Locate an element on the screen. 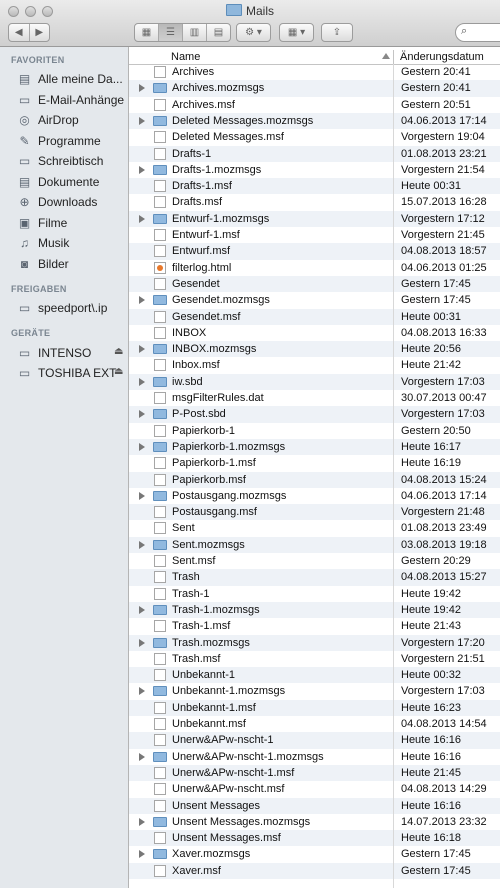 The image size is (500, 888). view-mode-control: ▦ ☰ ▥ ▤ is located at coordinates (182, 32).